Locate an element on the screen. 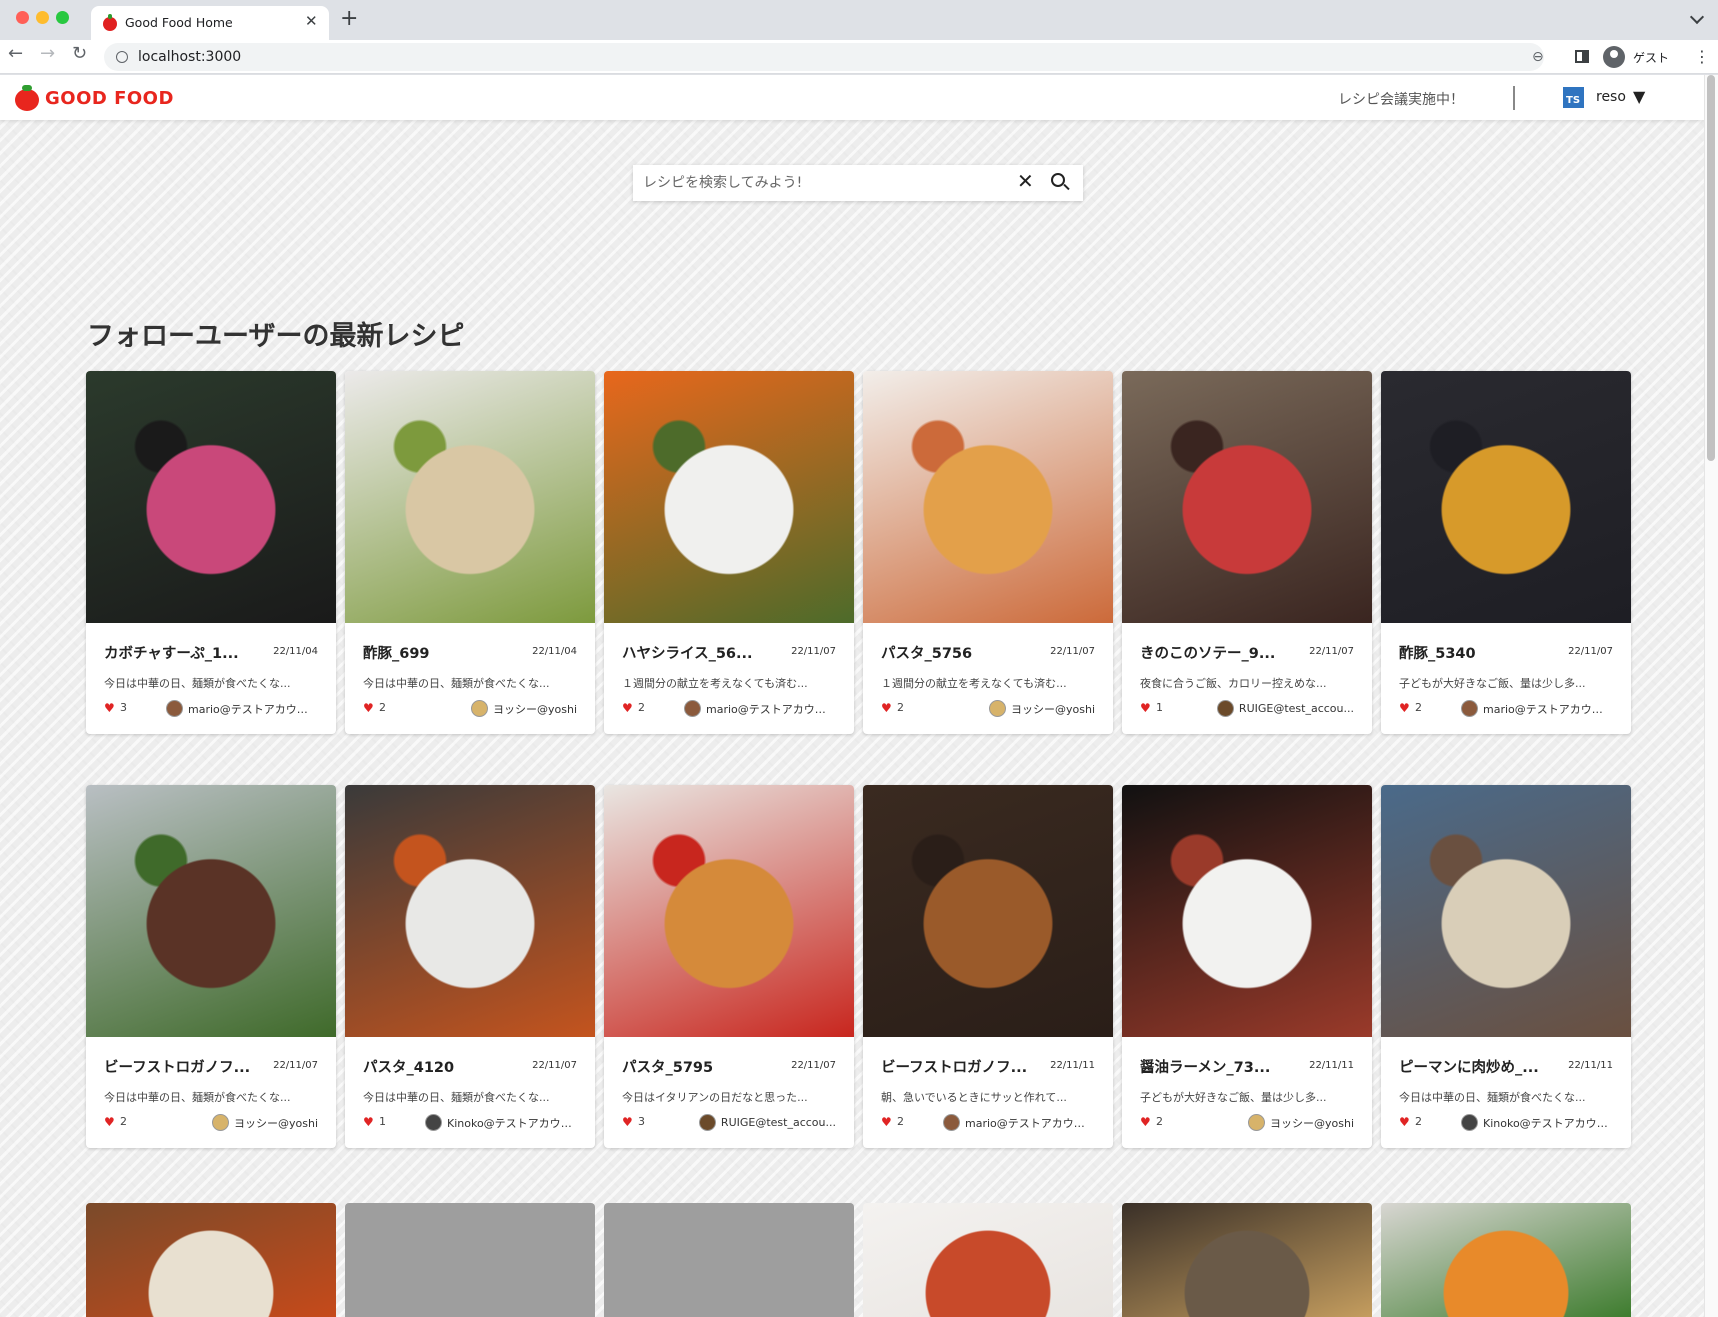 The width and height of the screenshot is (1718, 1317). recipe-name: パスタ_4120 is located at coordinates (443, 1066).